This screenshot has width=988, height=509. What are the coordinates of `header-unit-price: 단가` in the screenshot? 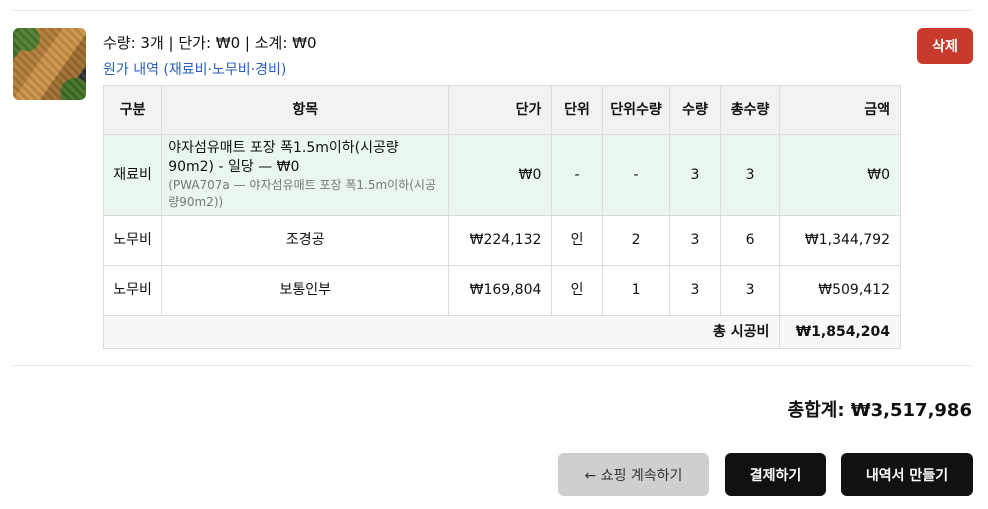 It's located at (500, 110).